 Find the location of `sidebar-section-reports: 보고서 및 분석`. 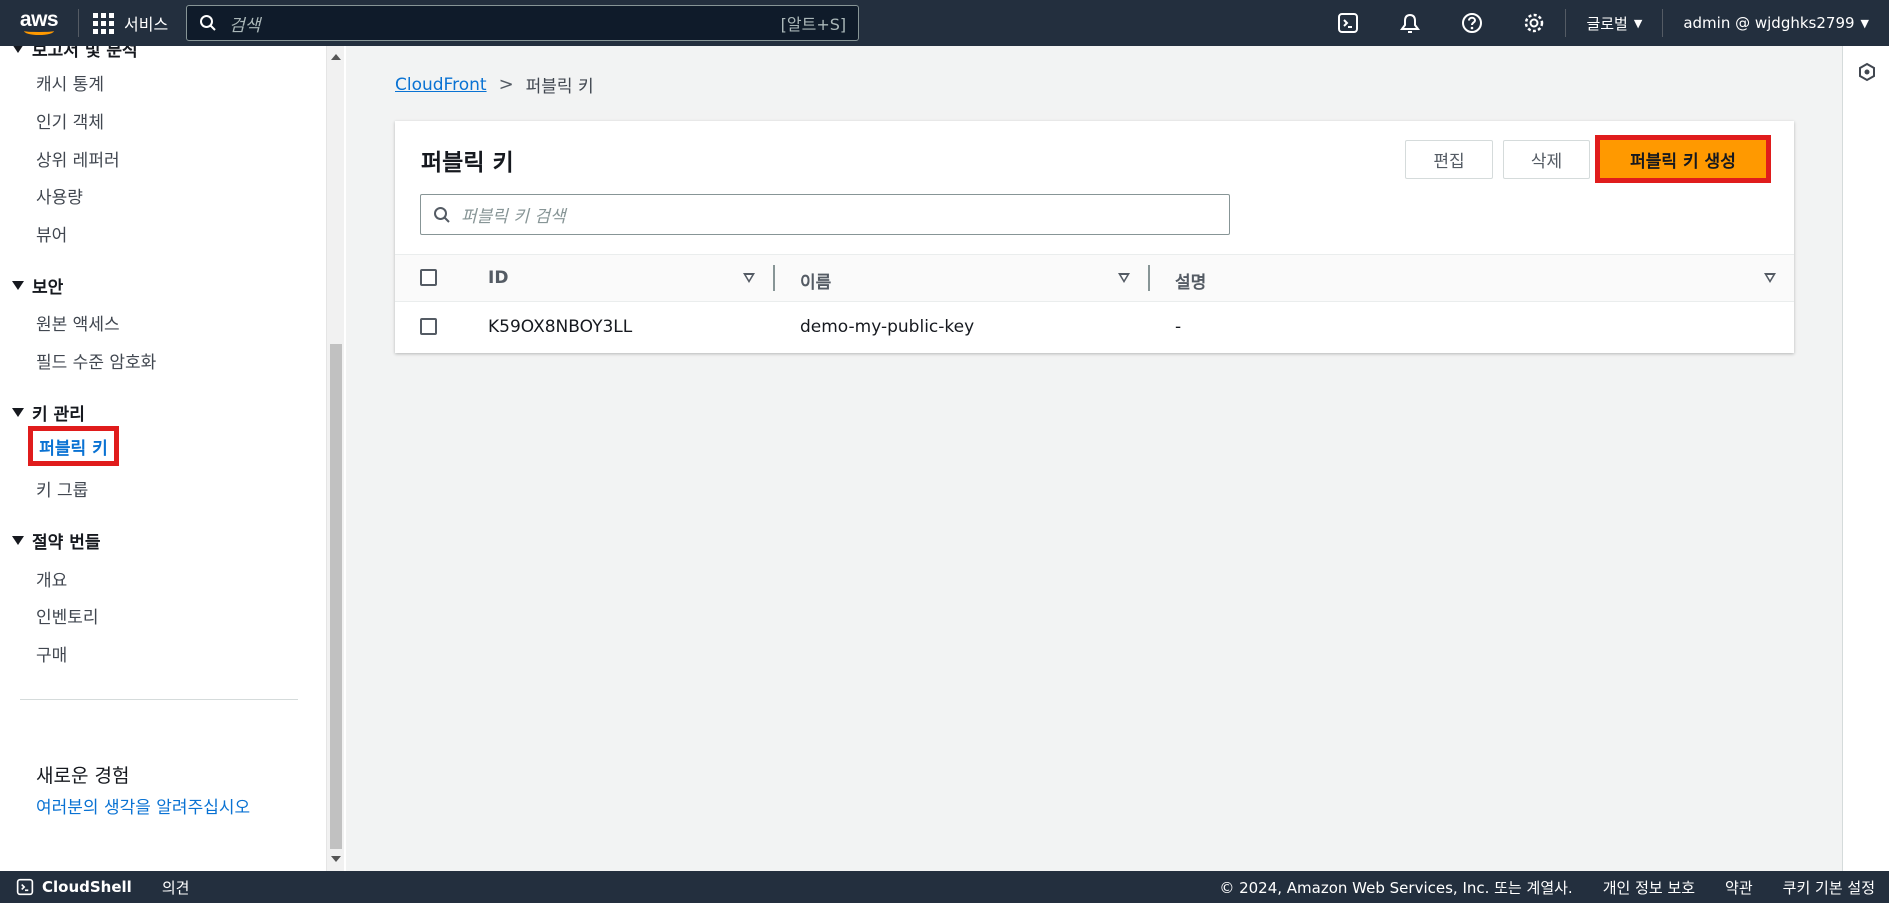

sidebar-section-reports: 보고서 및 분석 is located at coordinates (75, 53).